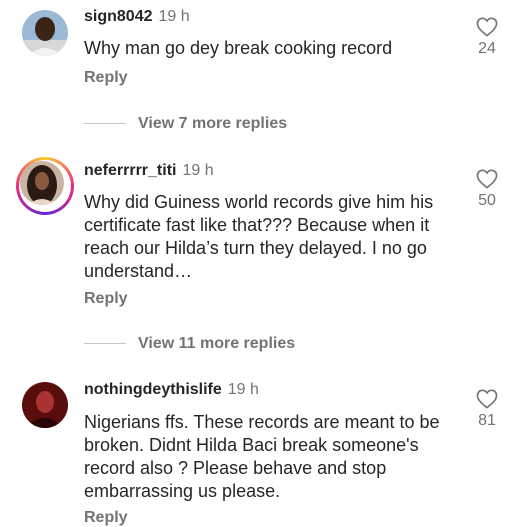 The width and height of the screenshot is (530, 527). I want to click on like-button: 81, so click(487, 409).